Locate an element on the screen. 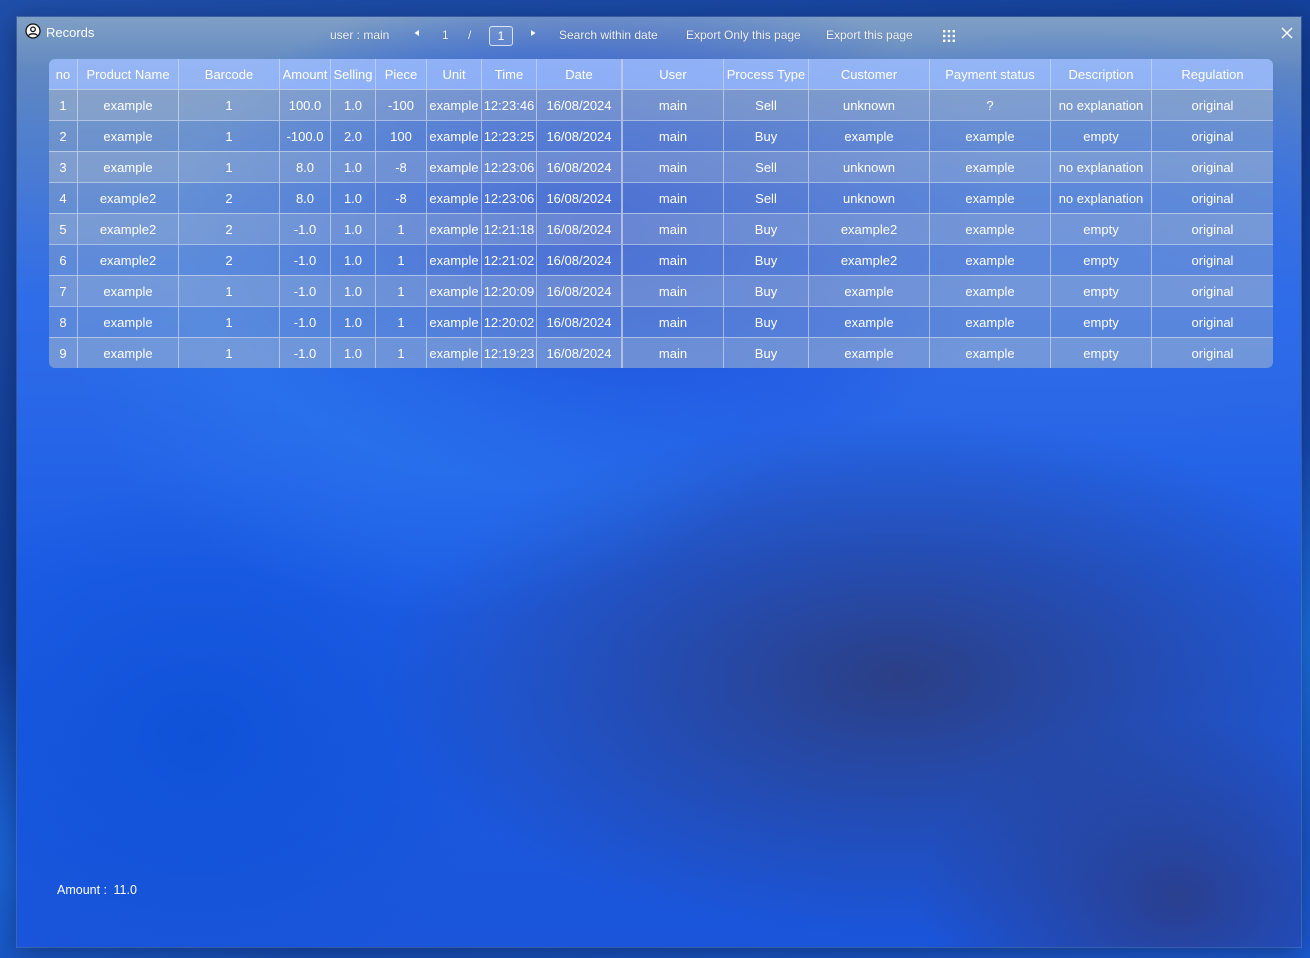  column-header-barcode: Barcode is located at coordinates (229, 74).